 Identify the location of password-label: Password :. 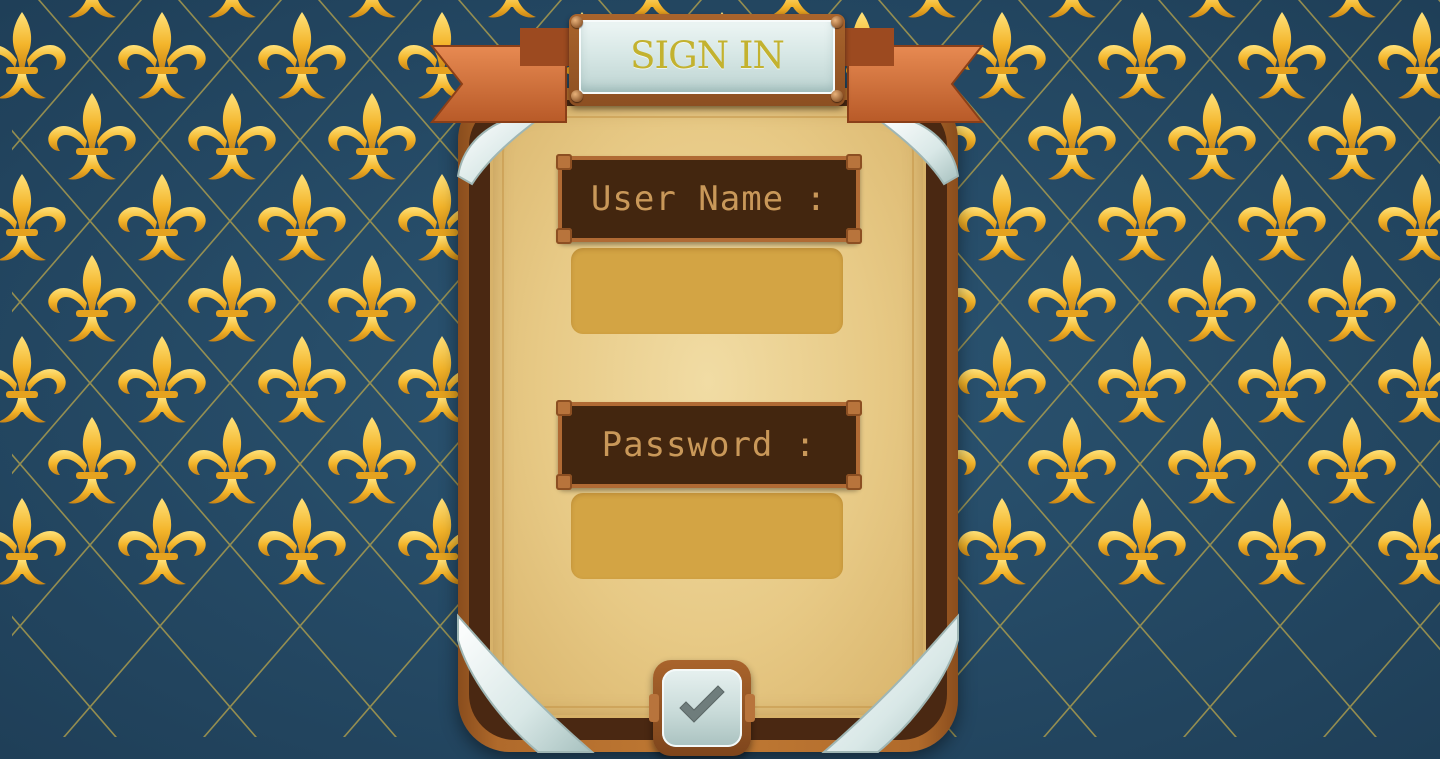
(709, 445).